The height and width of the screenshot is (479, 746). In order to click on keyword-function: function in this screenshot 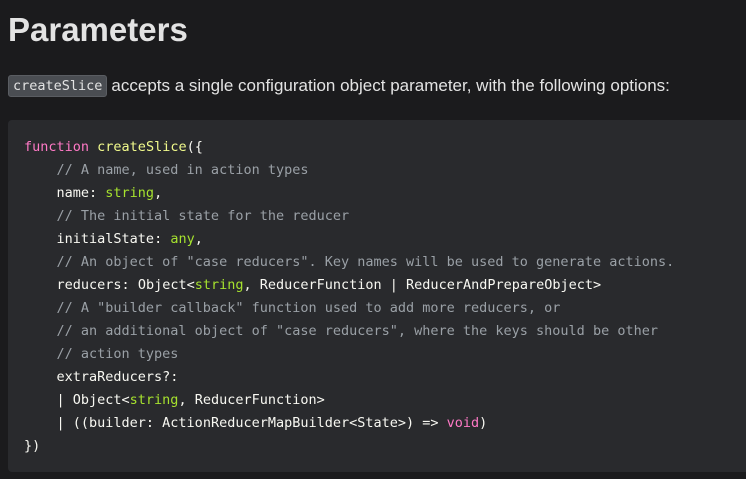, I will do `click(57, 147)`.